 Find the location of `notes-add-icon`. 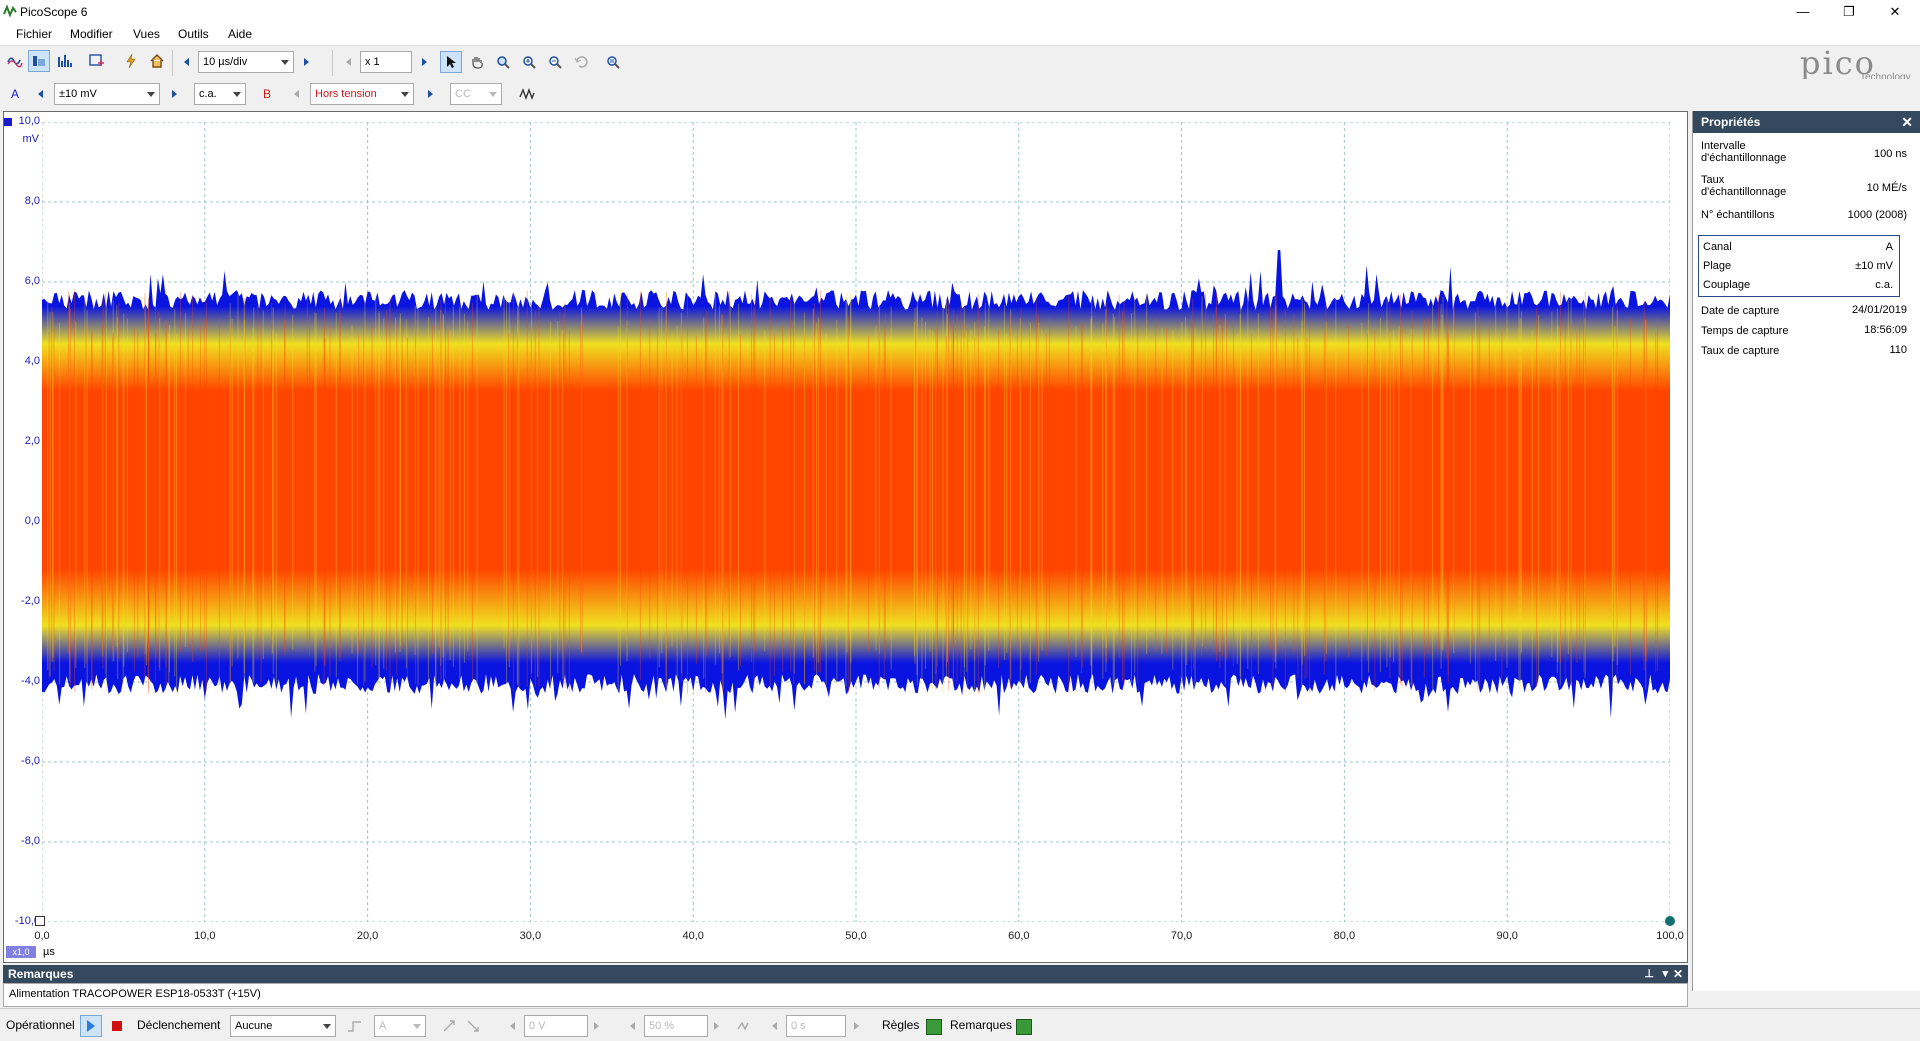

notes-add-icon is located at coordinates (1024, 1027).